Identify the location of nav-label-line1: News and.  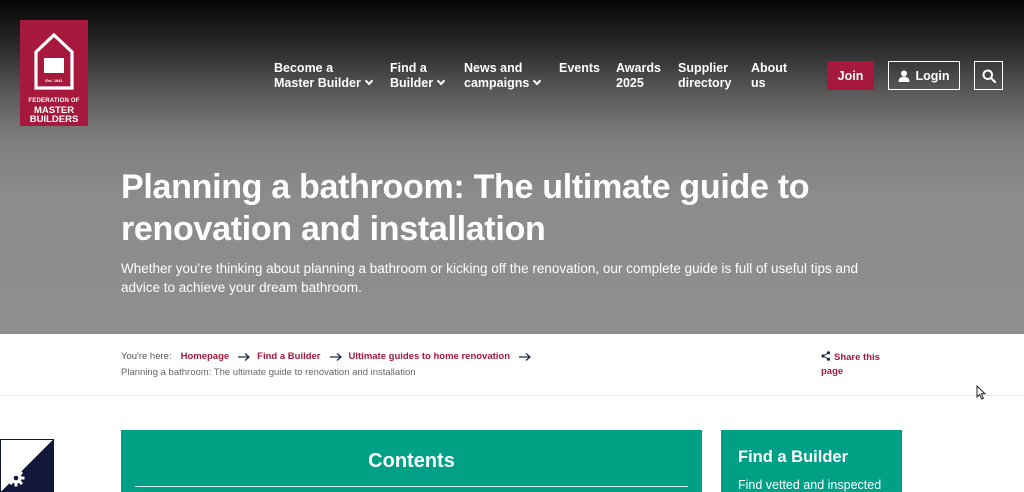
(493, 68).